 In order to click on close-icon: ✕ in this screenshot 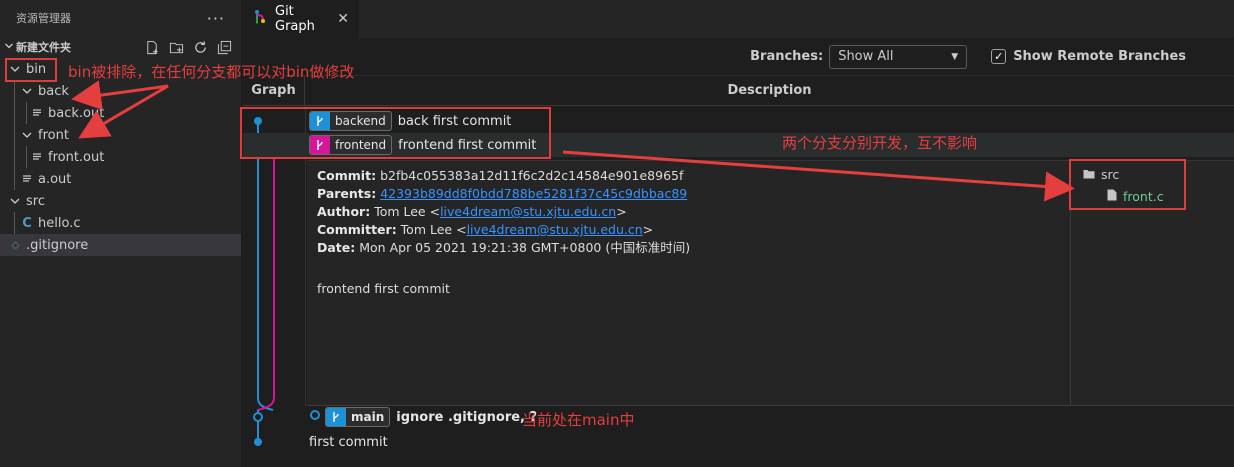, I will do `click(343, 19)`.